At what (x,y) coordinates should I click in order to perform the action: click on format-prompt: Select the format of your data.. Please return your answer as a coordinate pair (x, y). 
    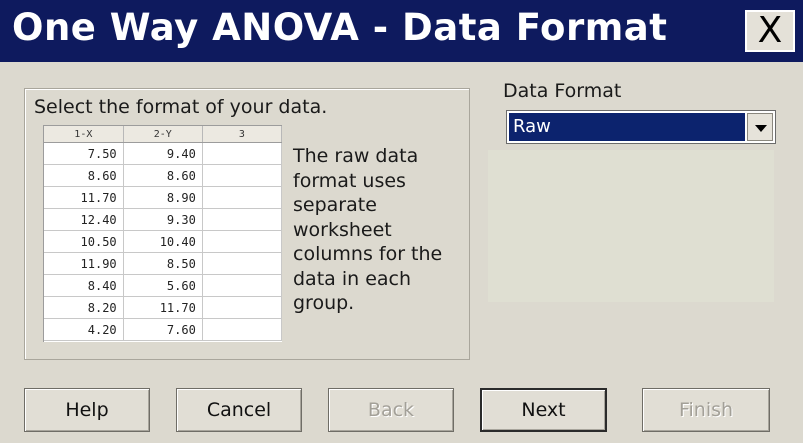
    Looking at the image, I should click on (181, 107).